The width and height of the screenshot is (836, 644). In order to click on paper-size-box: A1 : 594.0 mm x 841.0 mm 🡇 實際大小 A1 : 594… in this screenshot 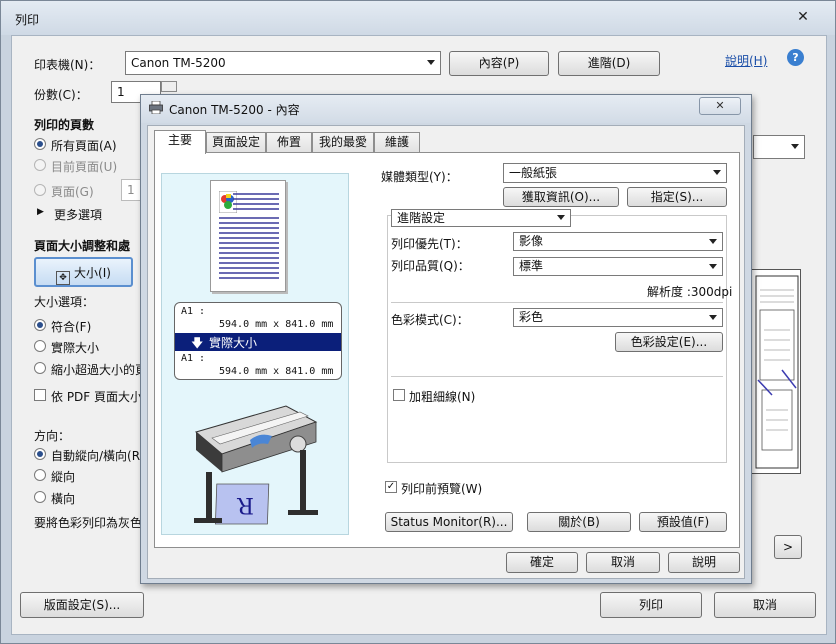, I will do `click(258, 341)`.